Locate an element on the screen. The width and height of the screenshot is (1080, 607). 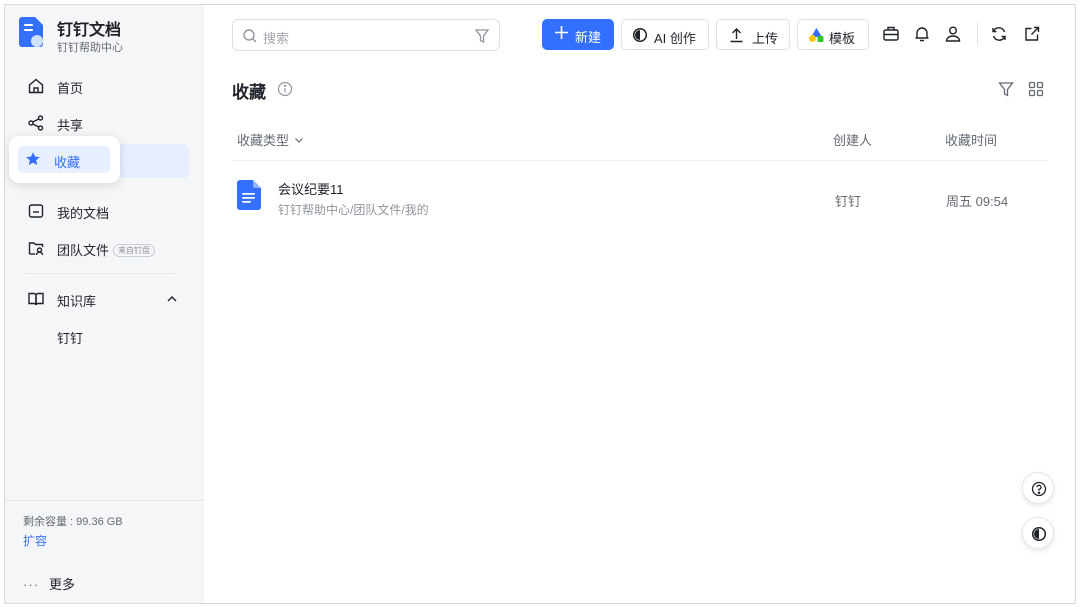
help-icon is located at coordinates (1039, 489).